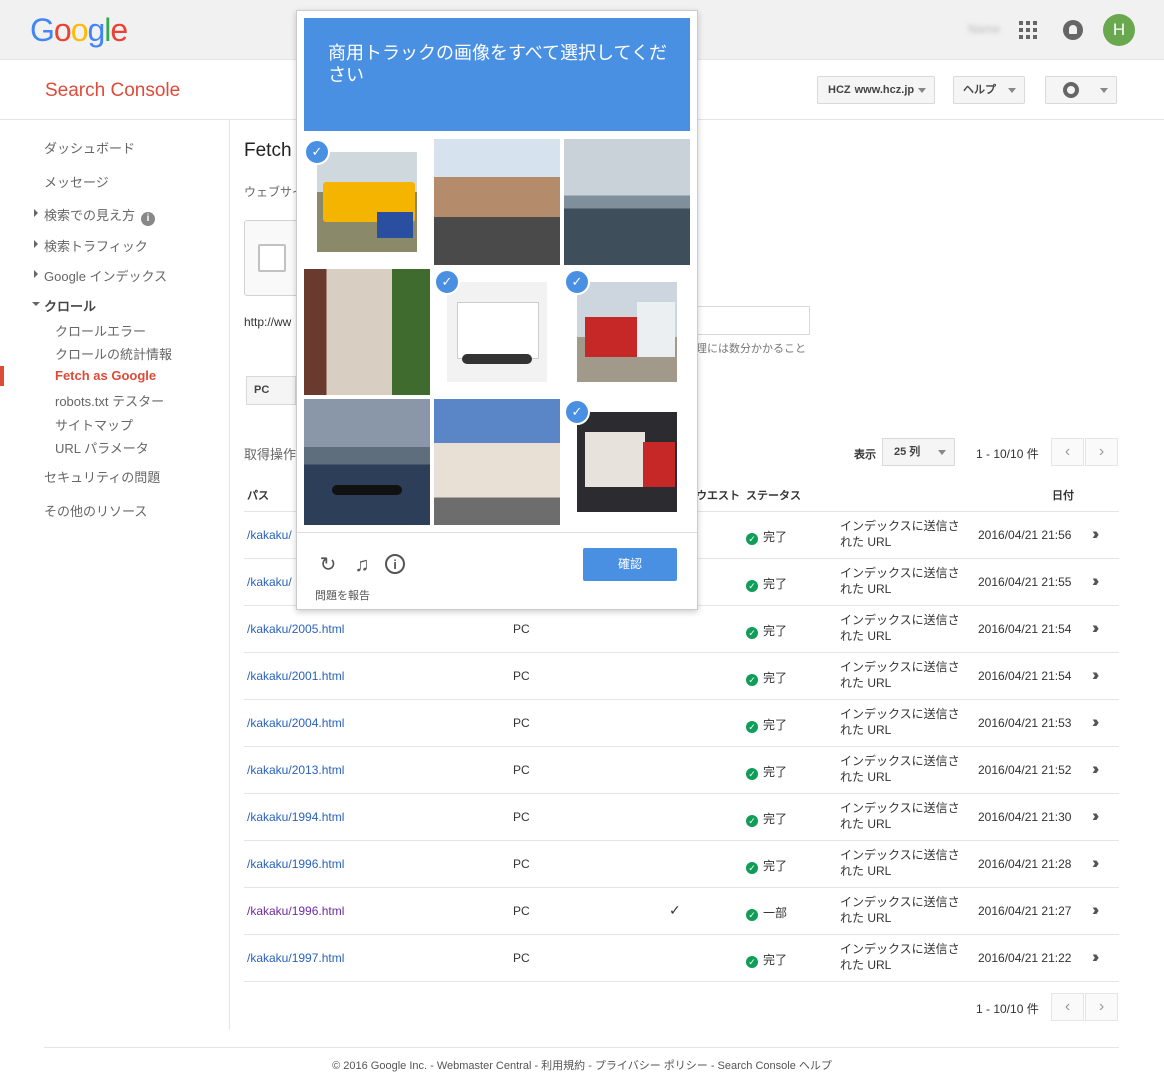 Image resolution: width=1164 pixels, height=1074 pixels. Describe the element at coordinates (1081, 90) in the screenshot. I see `settings-button` at that location.